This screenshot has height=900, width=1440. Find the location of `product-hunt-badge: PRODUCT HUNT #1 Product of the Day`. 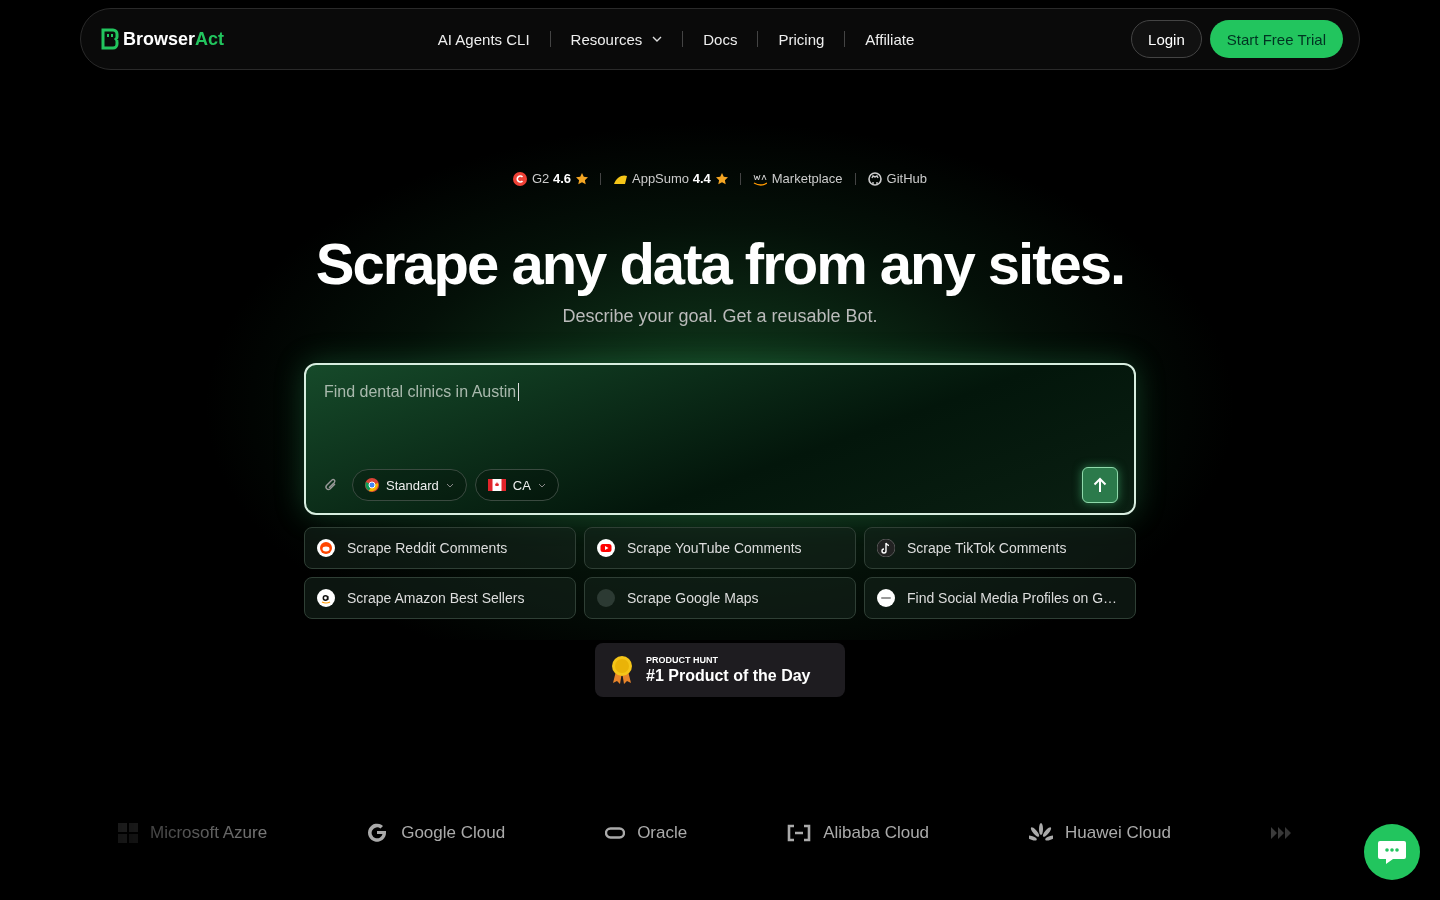

product-hunt-badge: PRODUCT HUNT #1 Product of the Day is located at coordinates (720, 670).